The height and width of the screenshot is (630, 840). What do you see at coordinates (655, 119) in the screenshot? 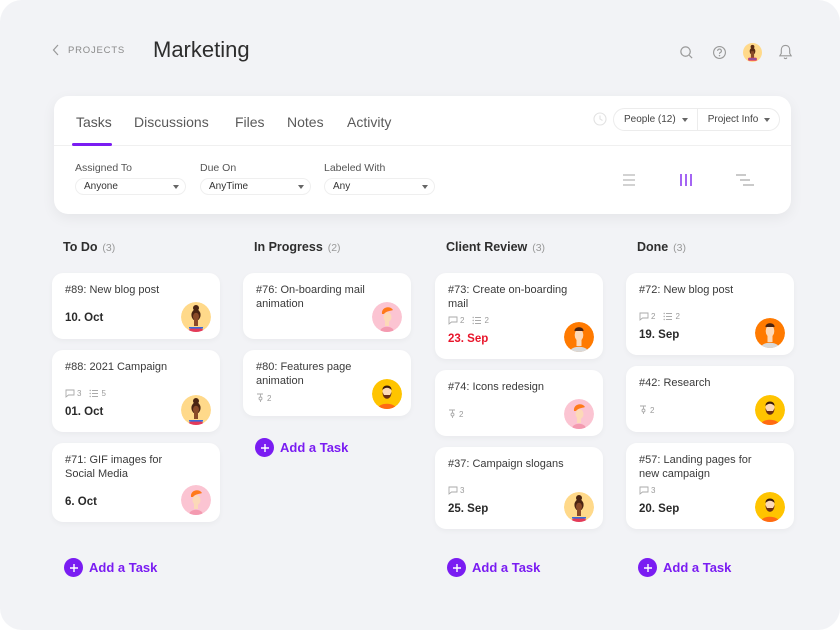
I see `people-dropdown: People (12)` at bounding box center [655, 119].